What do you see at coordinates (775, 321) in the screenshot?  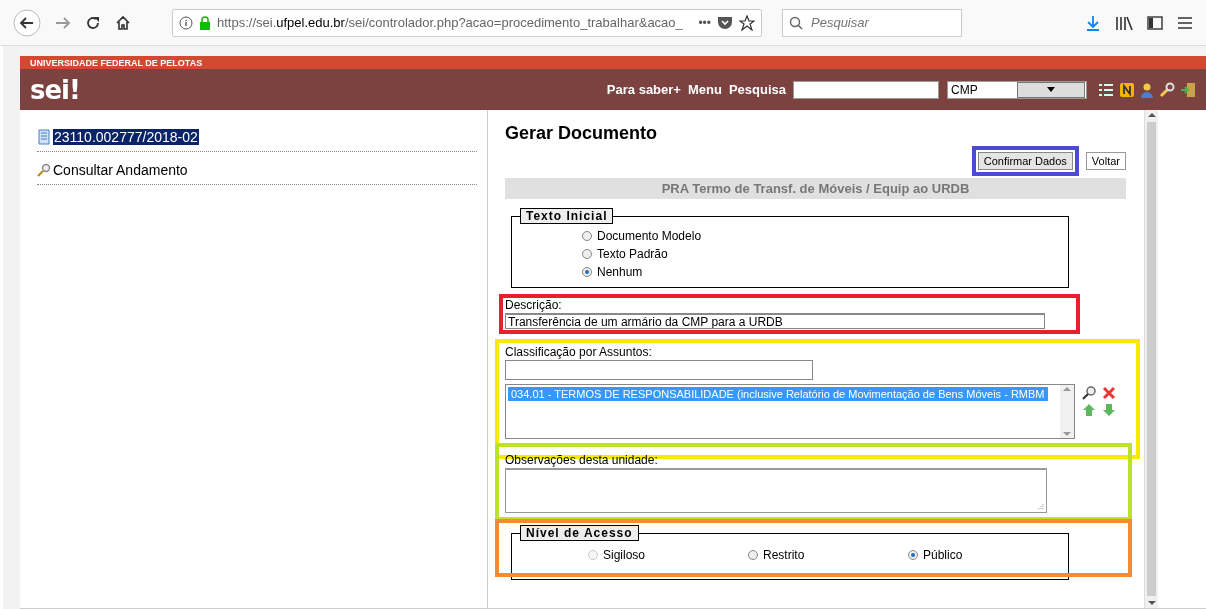 I see `description-field: Transferência de um armário da CMP para a URDB` at bounding box center [775, 321].